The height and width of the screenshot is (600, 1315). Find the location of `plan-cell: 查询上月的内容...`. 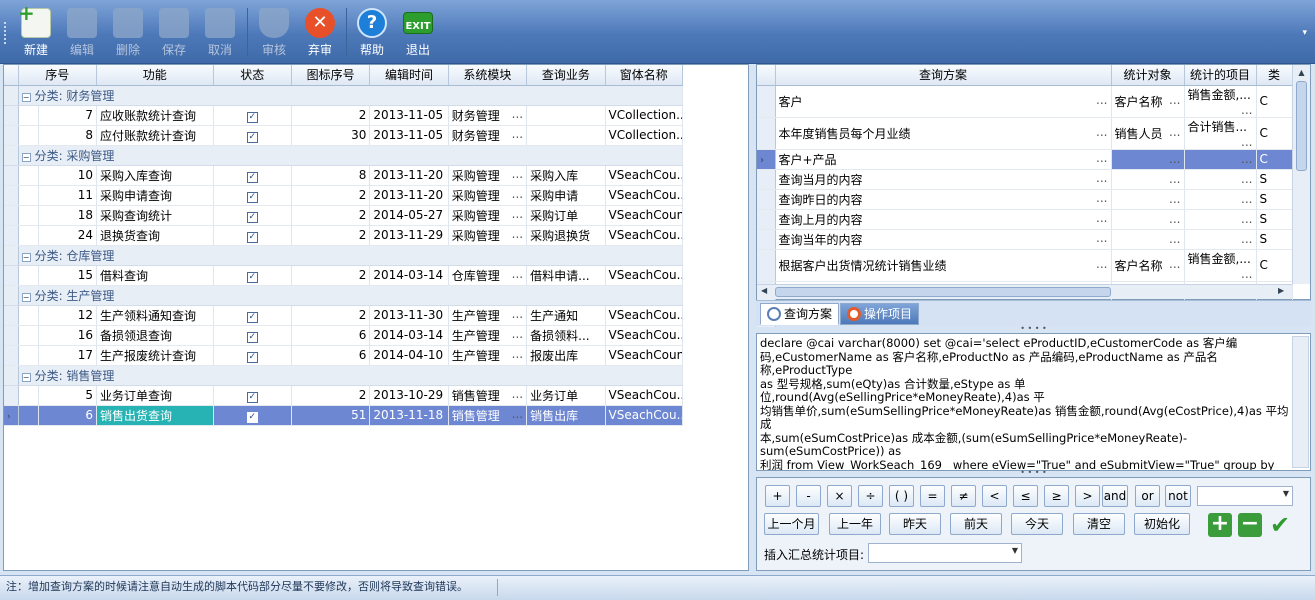

plan-cell: 查询上月的内容... is located at coordinates (943, 219).